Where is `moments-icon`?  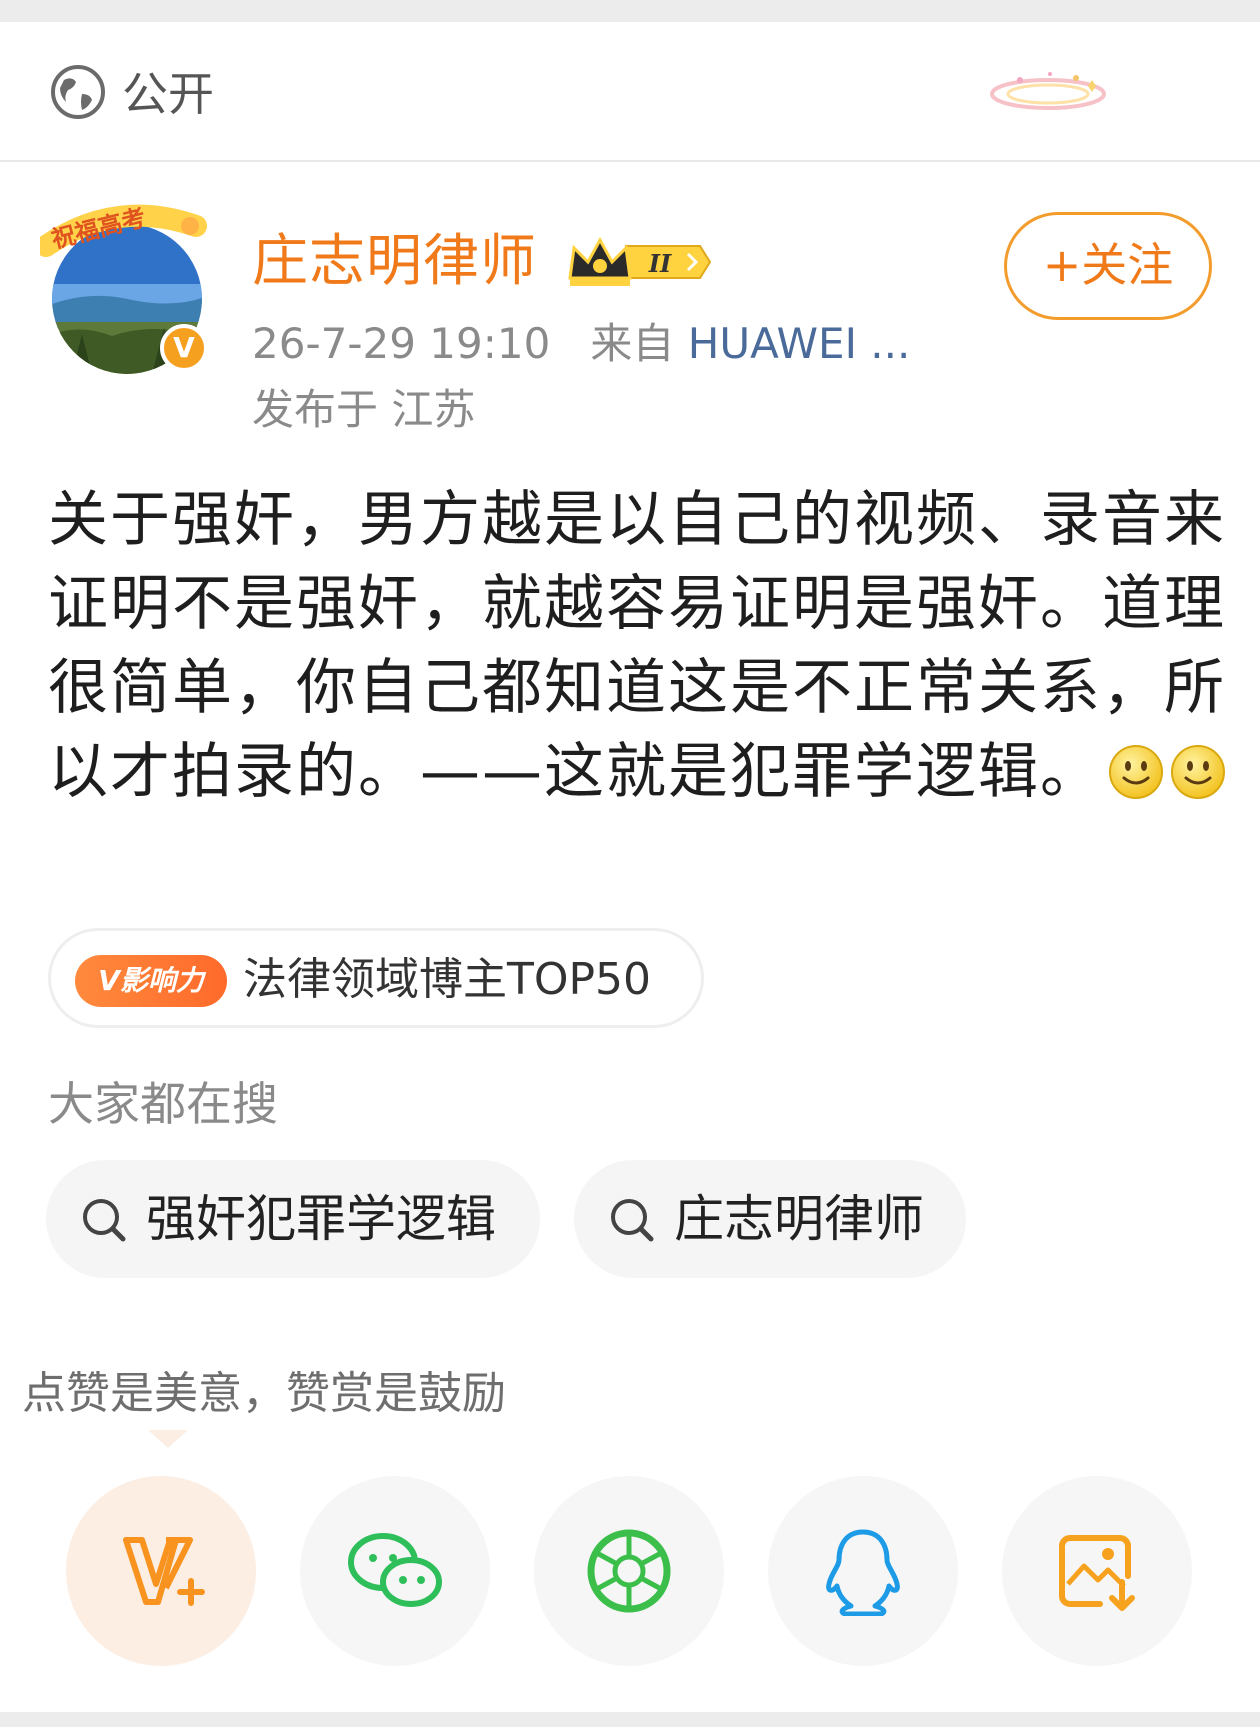 moments-icon is located at coordinates (629, 1571).